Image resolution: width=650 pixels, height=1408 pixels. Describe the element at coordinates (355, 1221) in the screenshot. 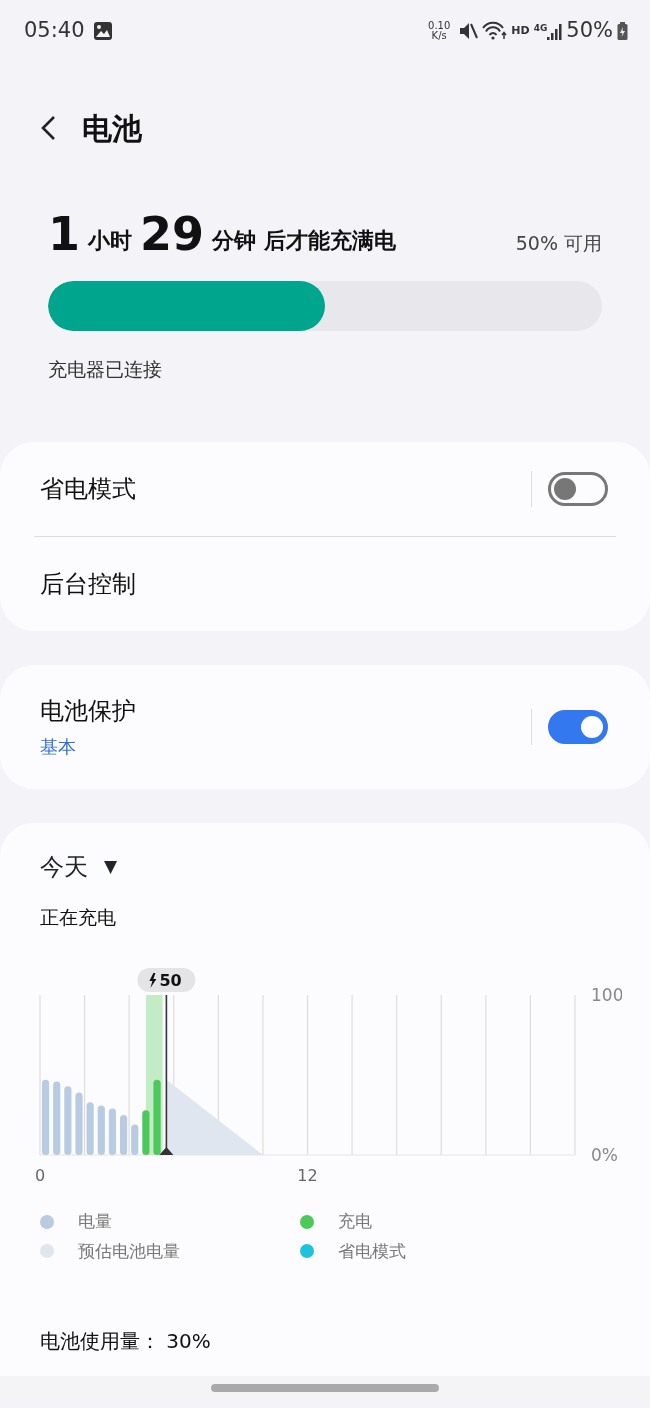

I see `legend-label: 充电` at that location.